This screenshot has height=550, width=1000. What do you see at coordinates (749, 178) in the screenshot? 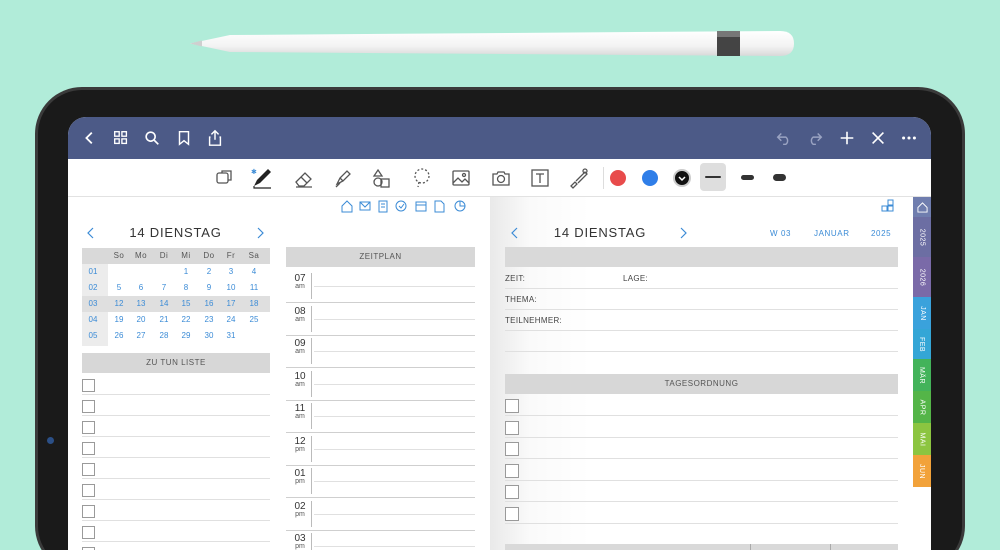
I see `stroke-medium-option` at bounding box center [749, 178].